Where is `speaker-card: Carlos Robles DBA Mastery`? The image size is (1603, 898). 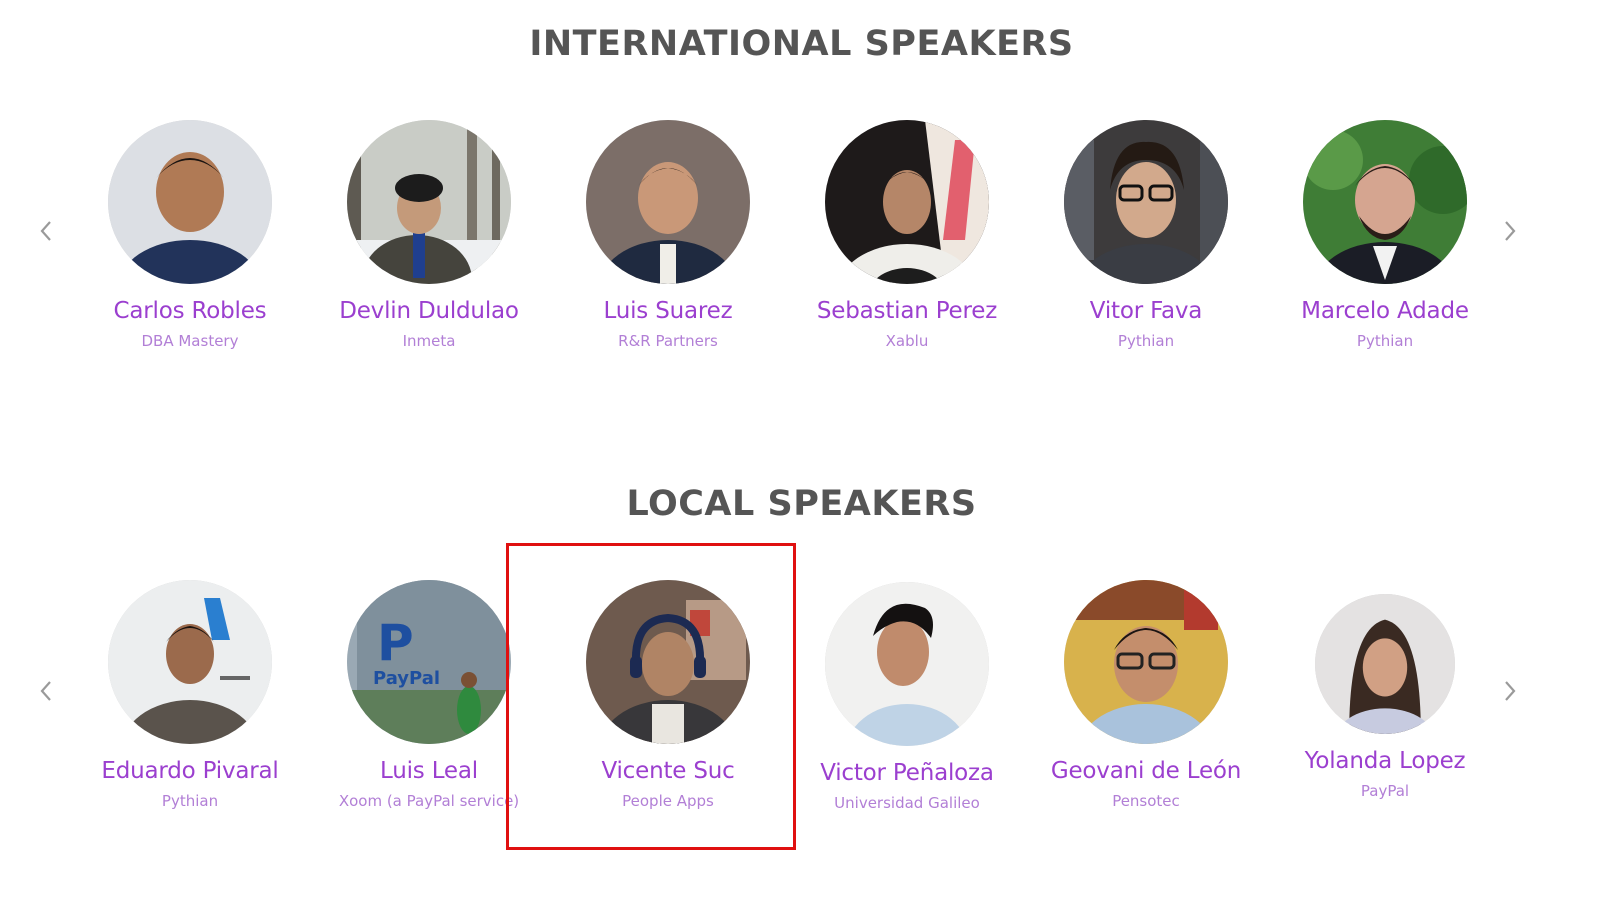
speaker-card: Carlos Robles DBA Mastery is located at coordinates (190, 230).